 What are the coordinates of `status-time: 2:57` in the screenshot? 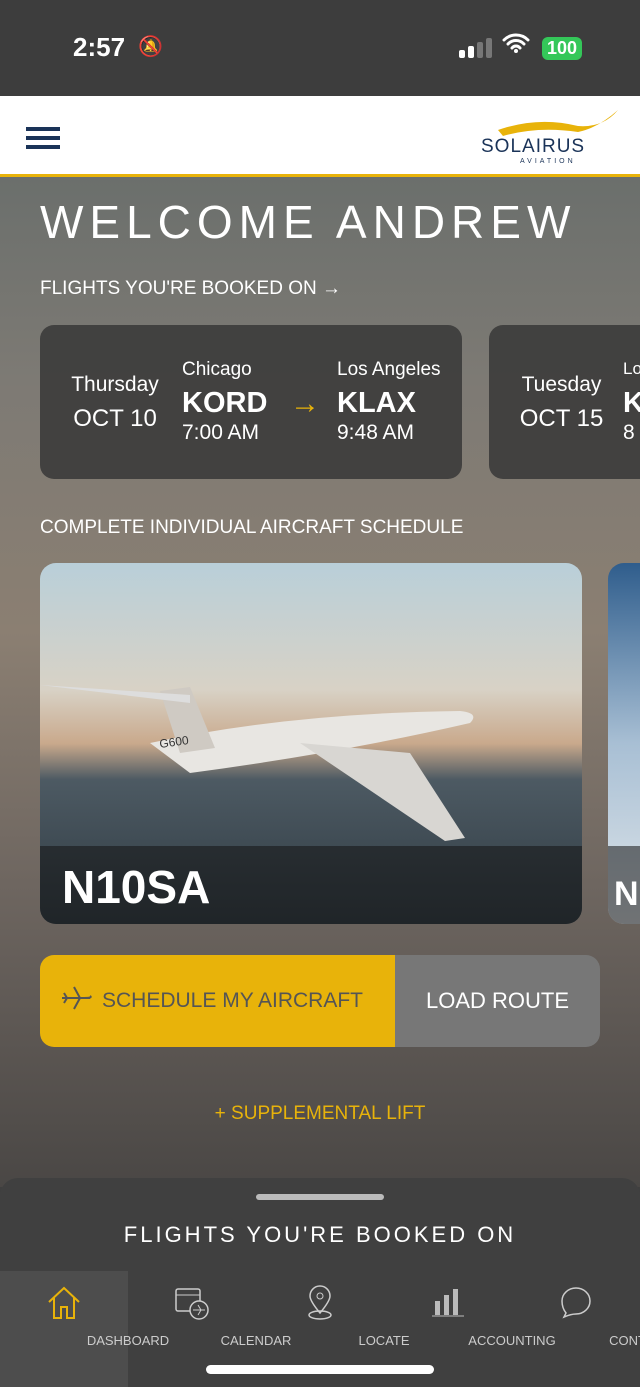 It's located at (99, 47).